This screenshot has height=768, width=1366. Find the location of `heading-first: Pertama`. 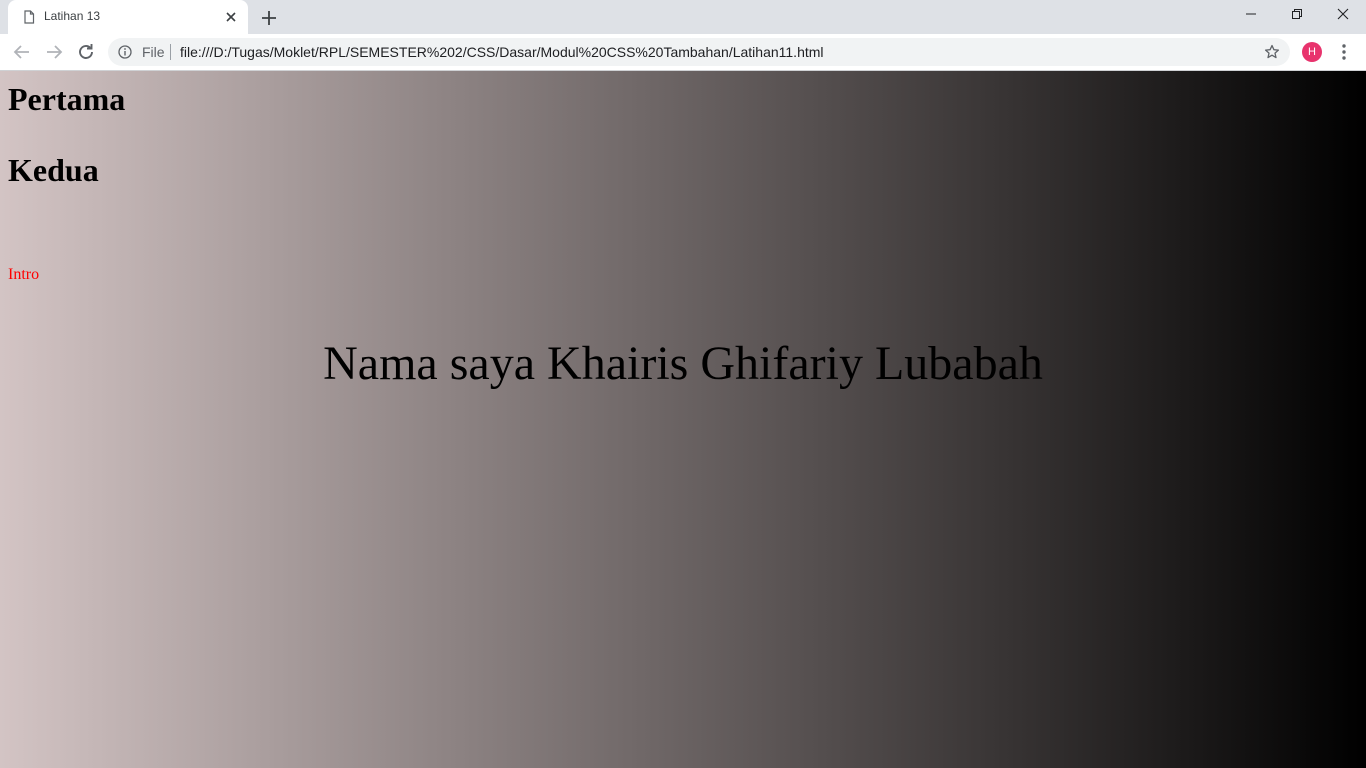

heading-first: Pertama is located at coordinates (67, 99).